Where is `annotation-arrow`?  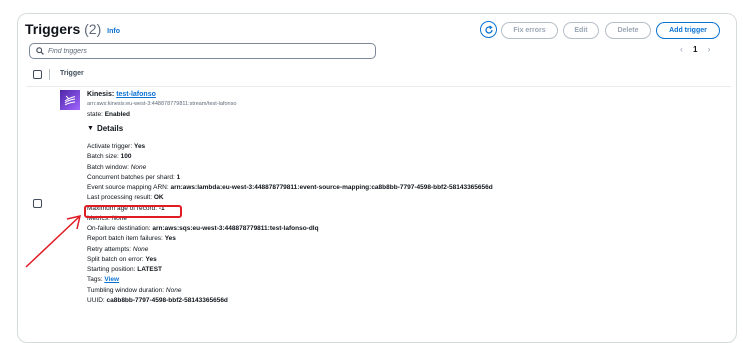 annotation-arrow is located at coordinates (53, 241).